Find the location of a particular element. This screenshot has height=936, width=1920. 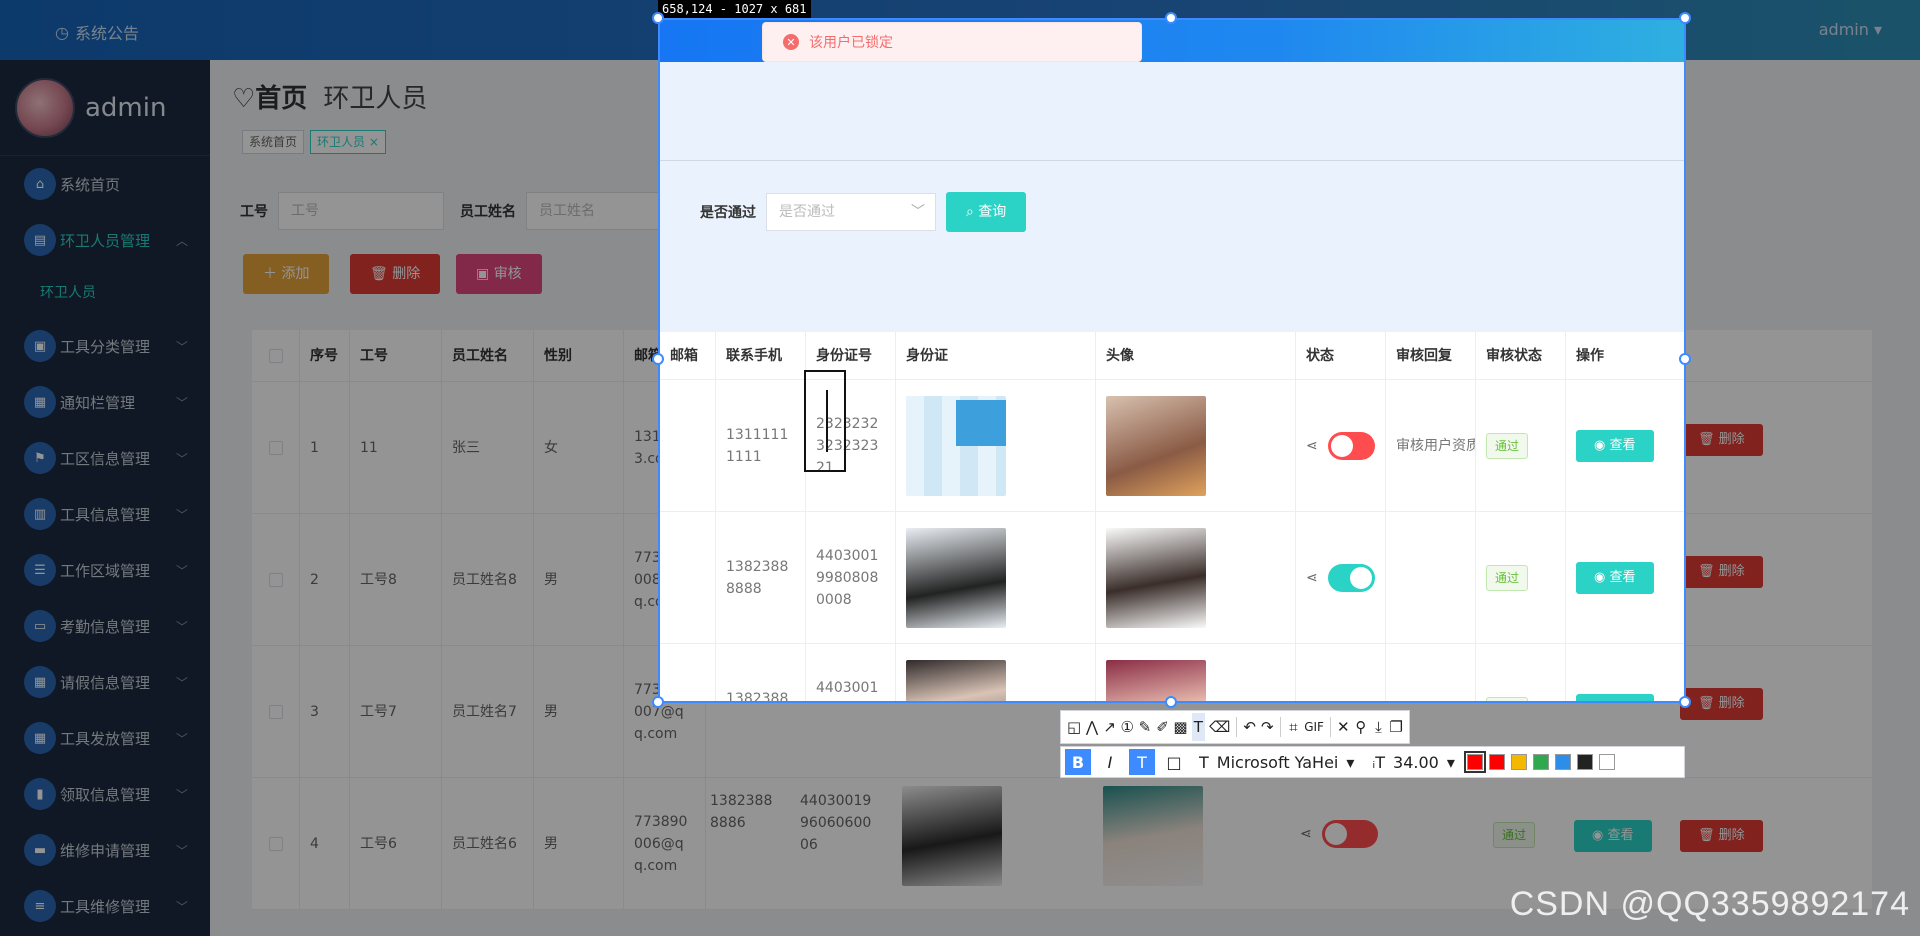

undo-icon: ↶ is located at coordinates (1250, 727).